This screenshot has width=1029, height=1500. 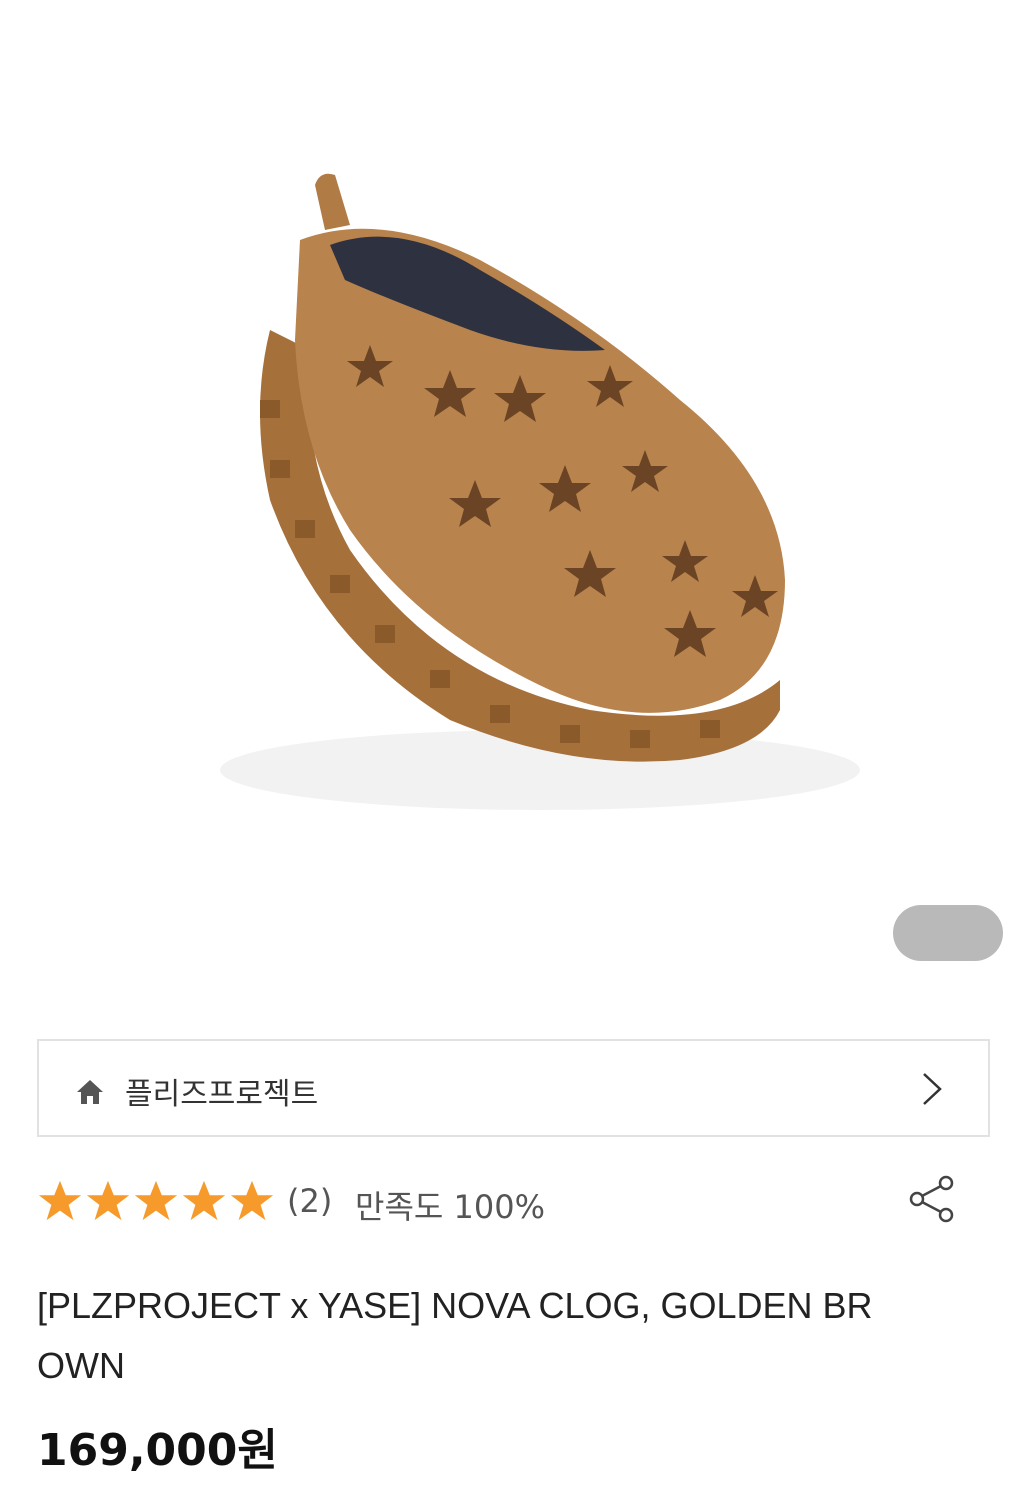 I want to click on review-count: (2), so click(x=309, y=1201).